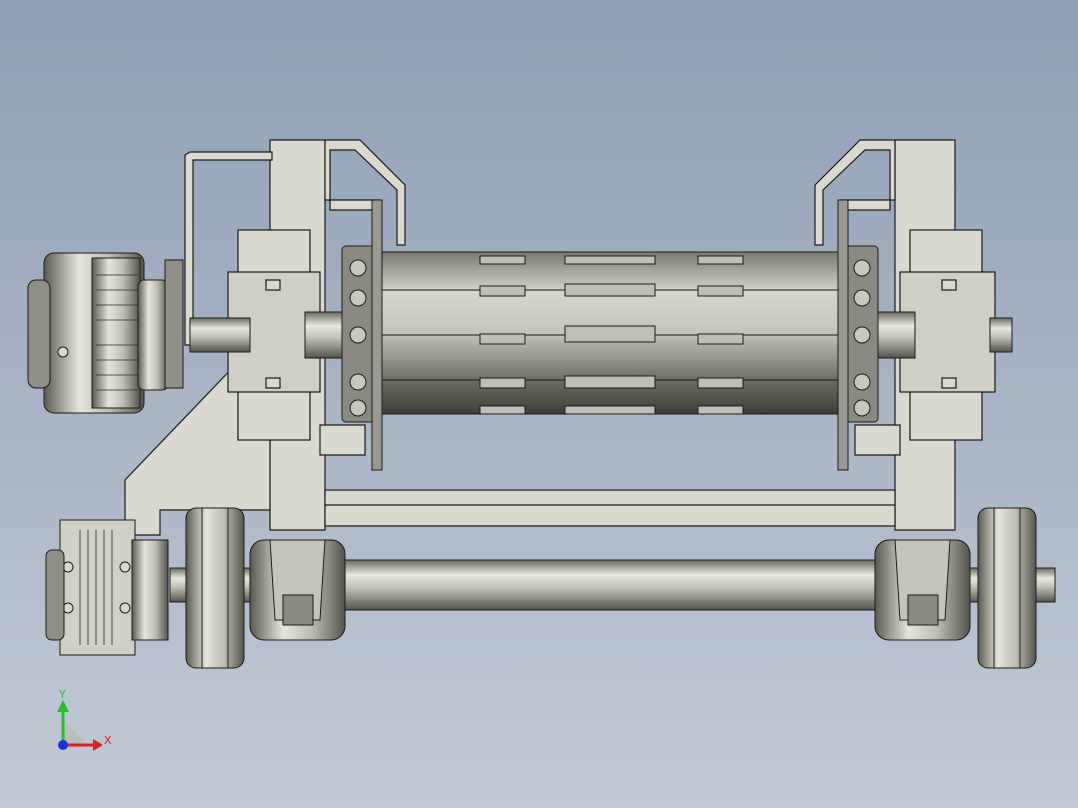  Describe the element at coordinates (105, 333) in the screenshot. I see `hoist-motor-reducer` at that location.